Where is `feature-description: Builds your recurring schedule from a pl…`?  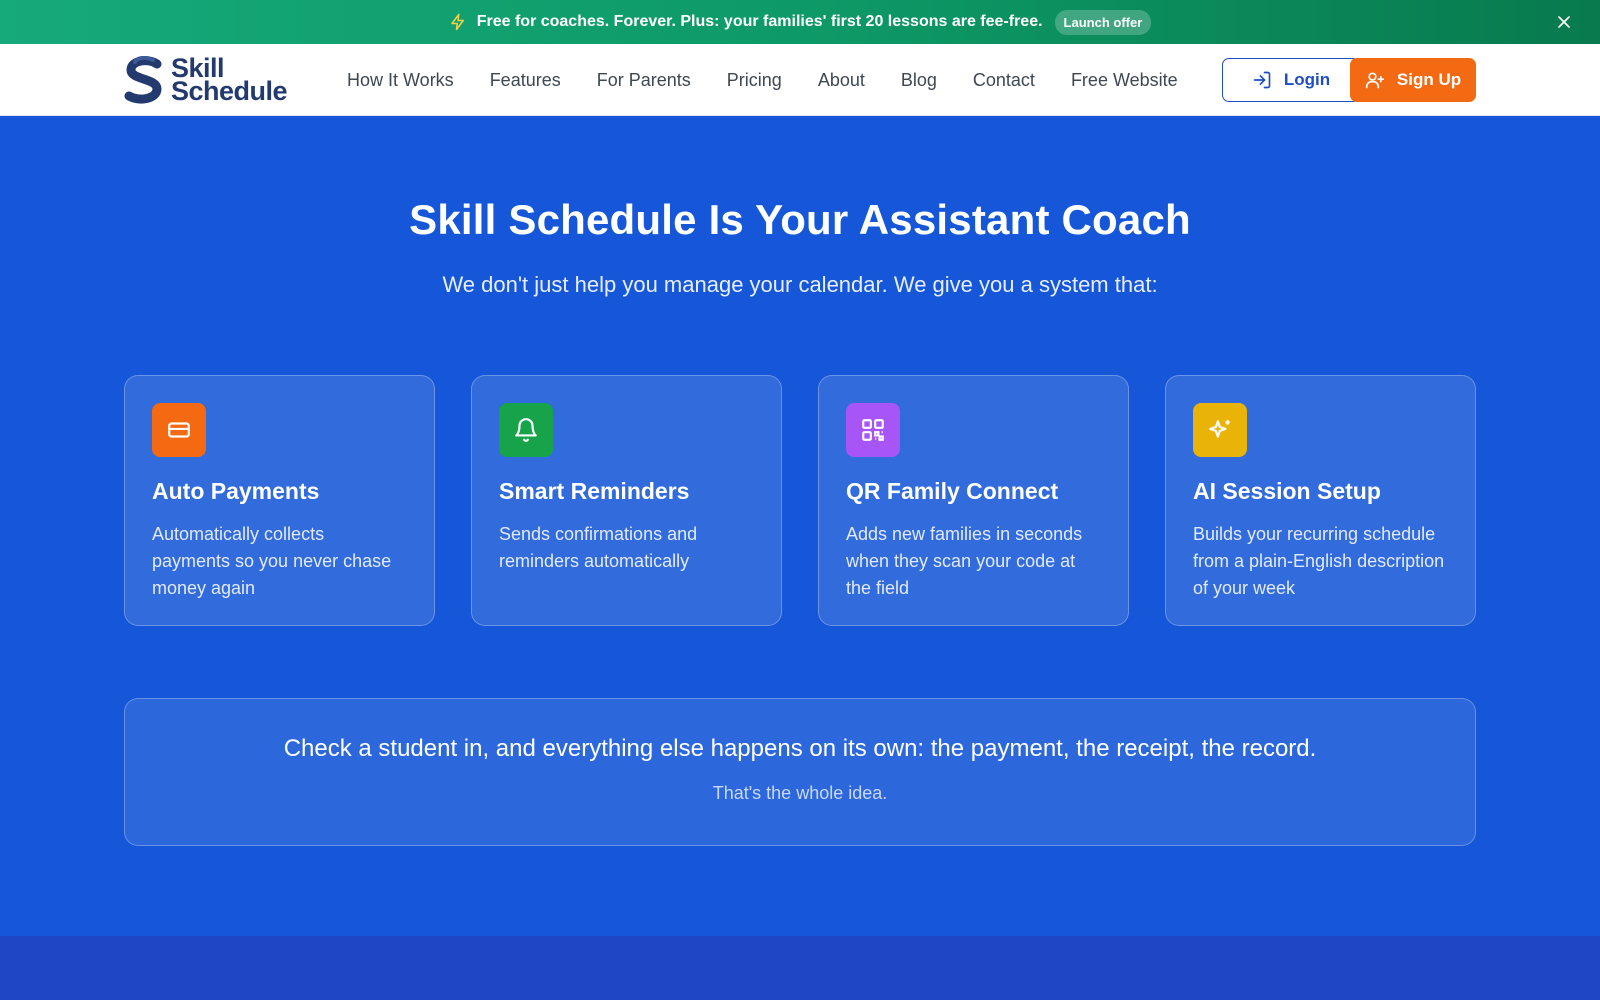 feature-description: Builds your recurring schedule from a pl… is located at coordinates (1319, 561).